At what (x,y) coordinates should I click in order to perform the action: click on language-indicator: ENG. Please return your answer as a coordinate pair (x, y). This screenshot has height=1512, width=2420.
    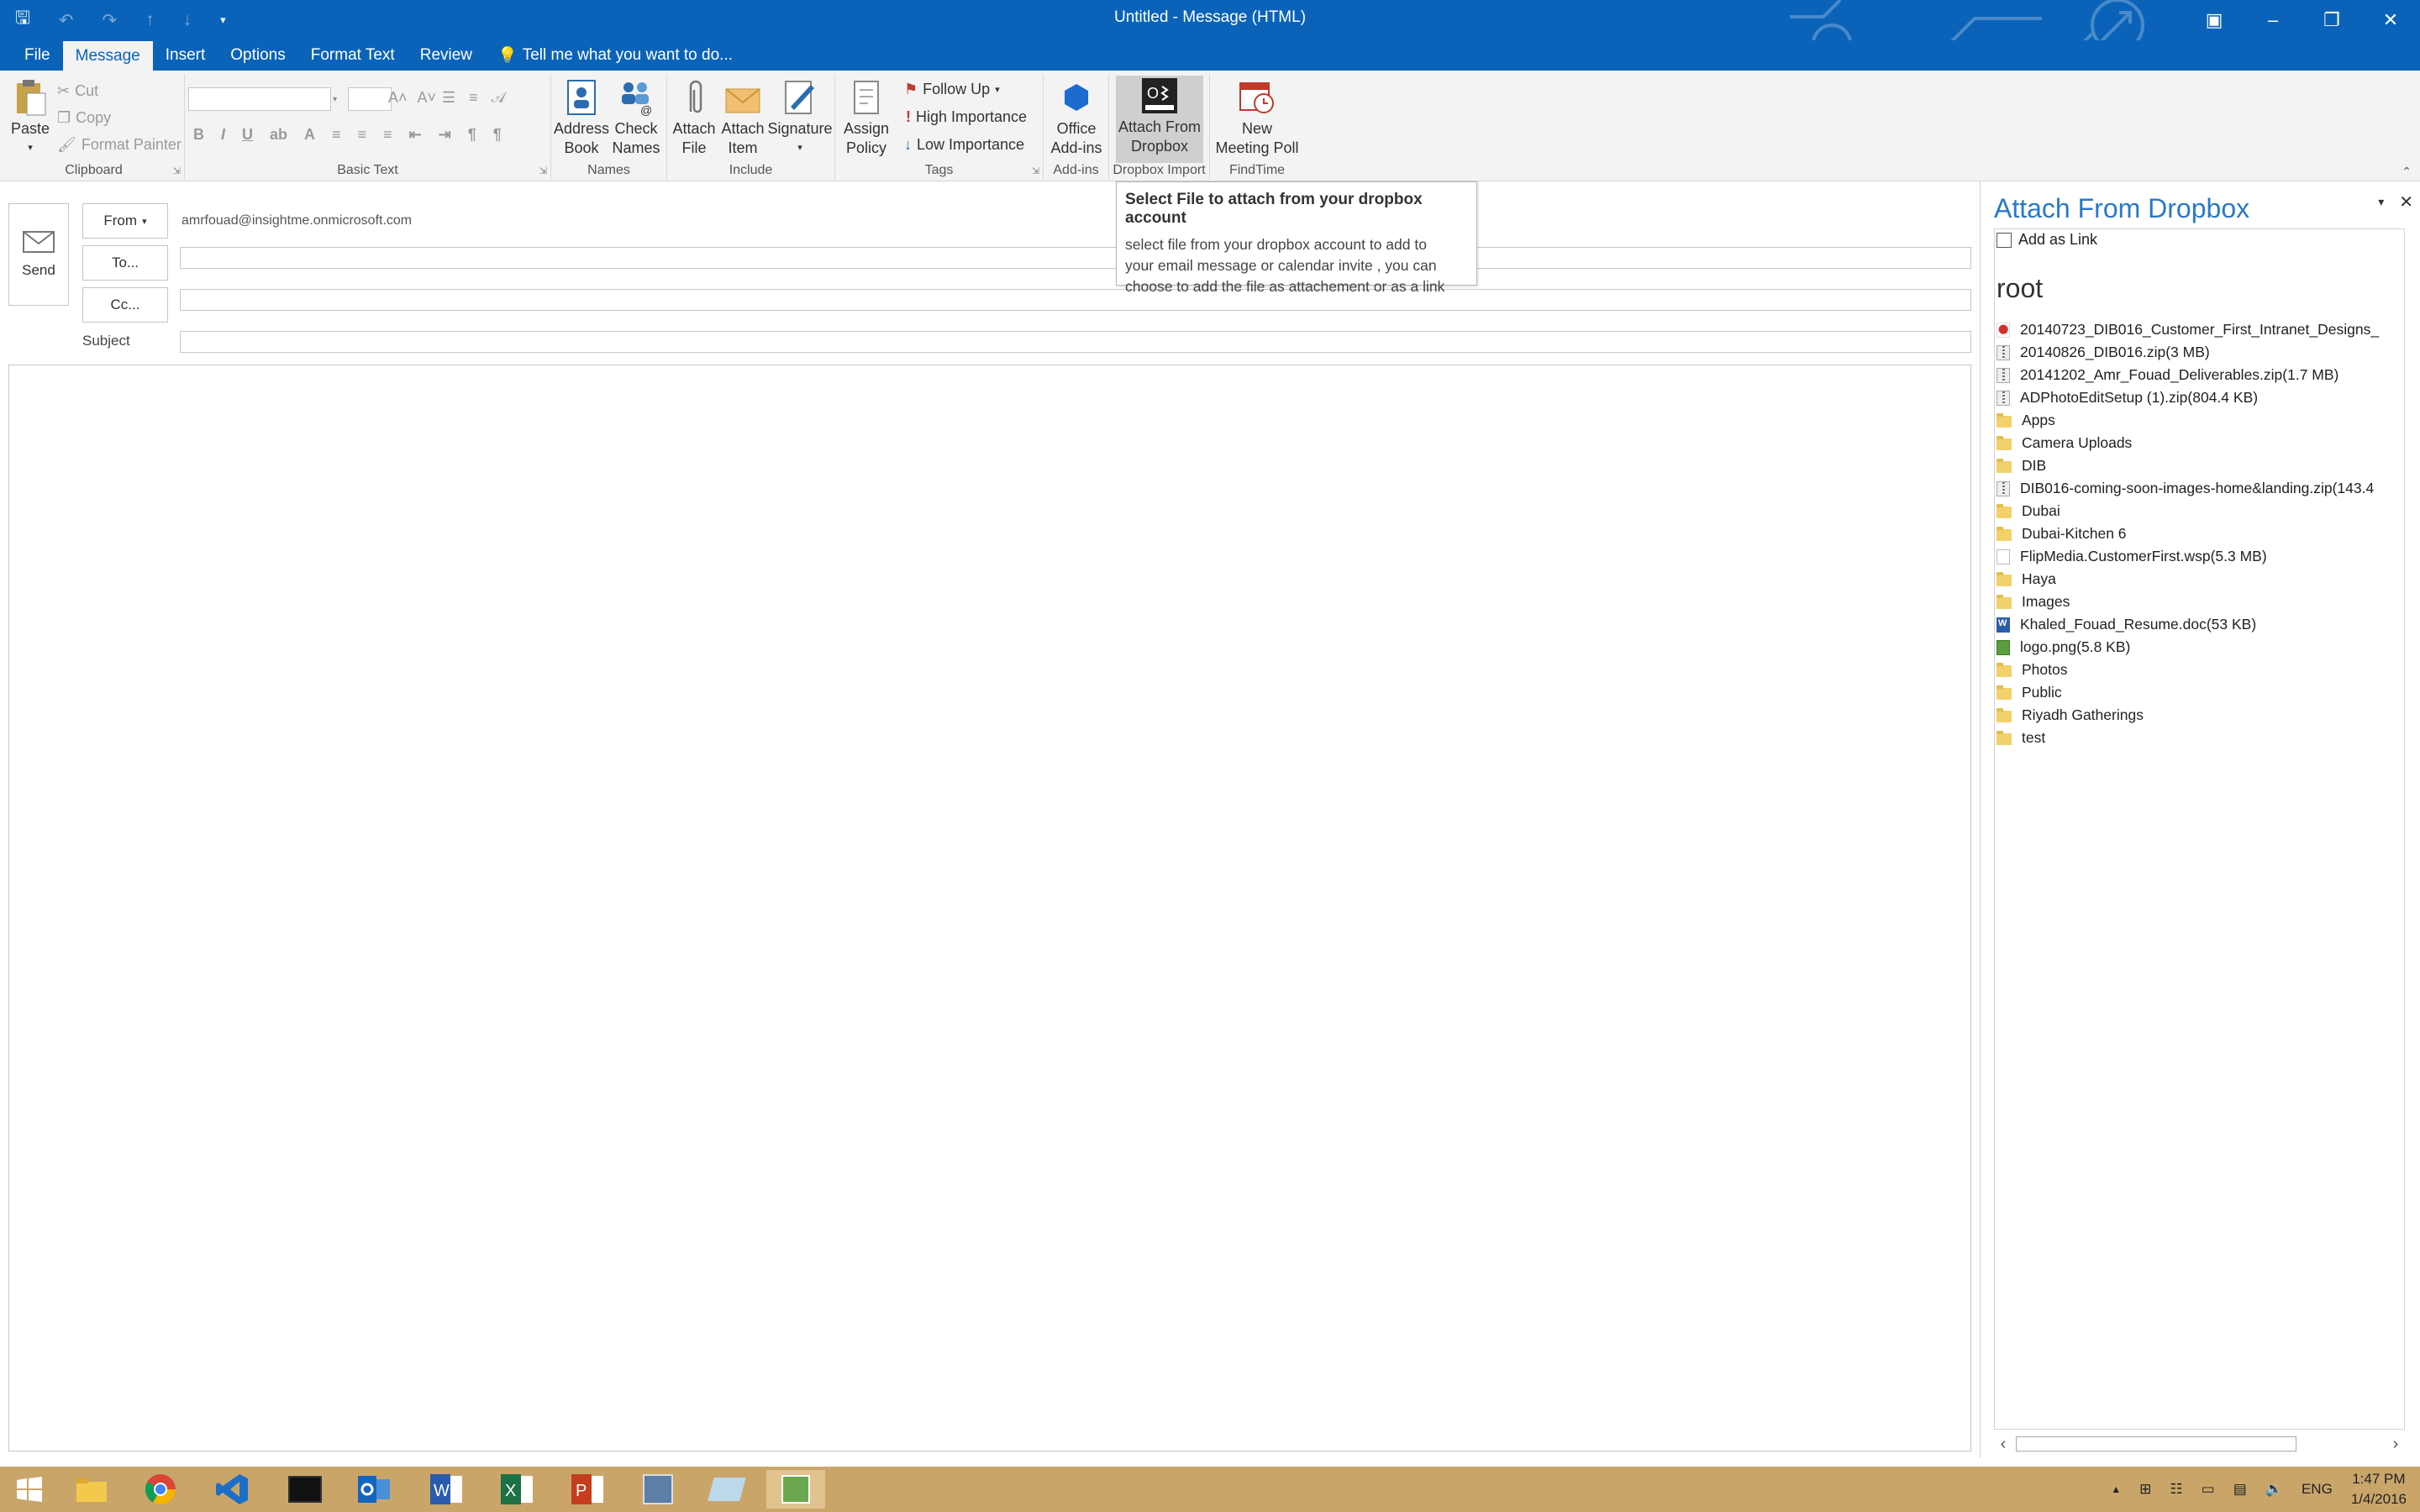
    Looking at the image, I should click on (2317, 1489).